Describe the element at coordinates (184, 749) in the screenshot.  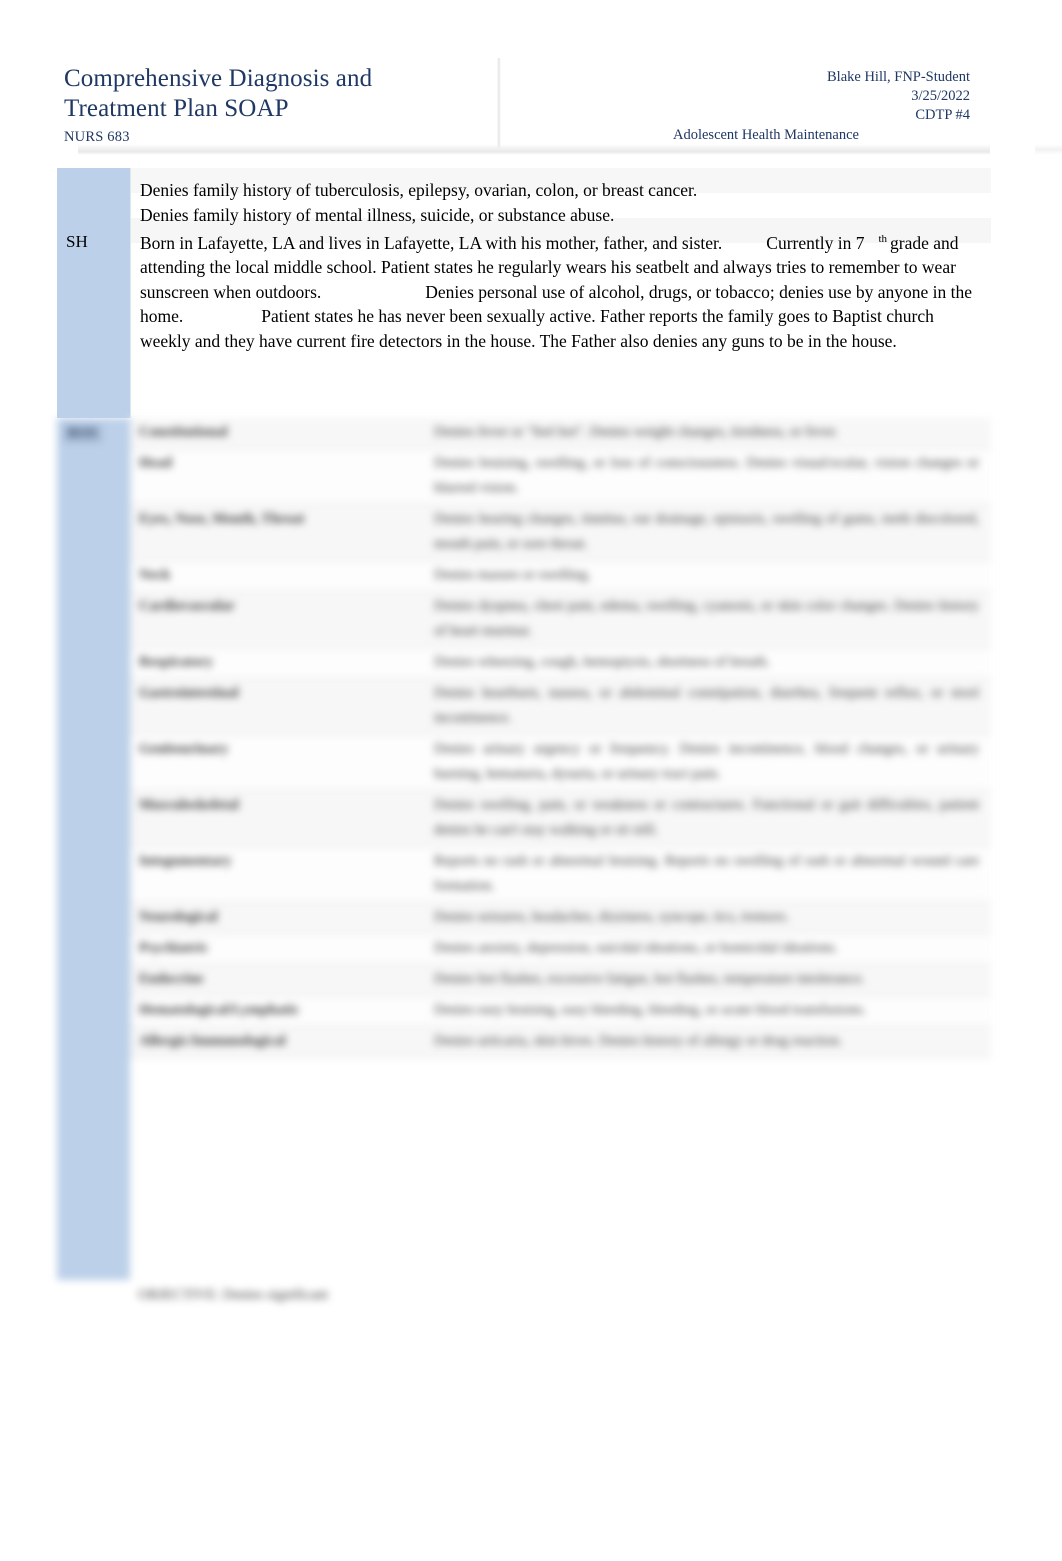
I see `ros-system-label: Genitourinary` at that location.